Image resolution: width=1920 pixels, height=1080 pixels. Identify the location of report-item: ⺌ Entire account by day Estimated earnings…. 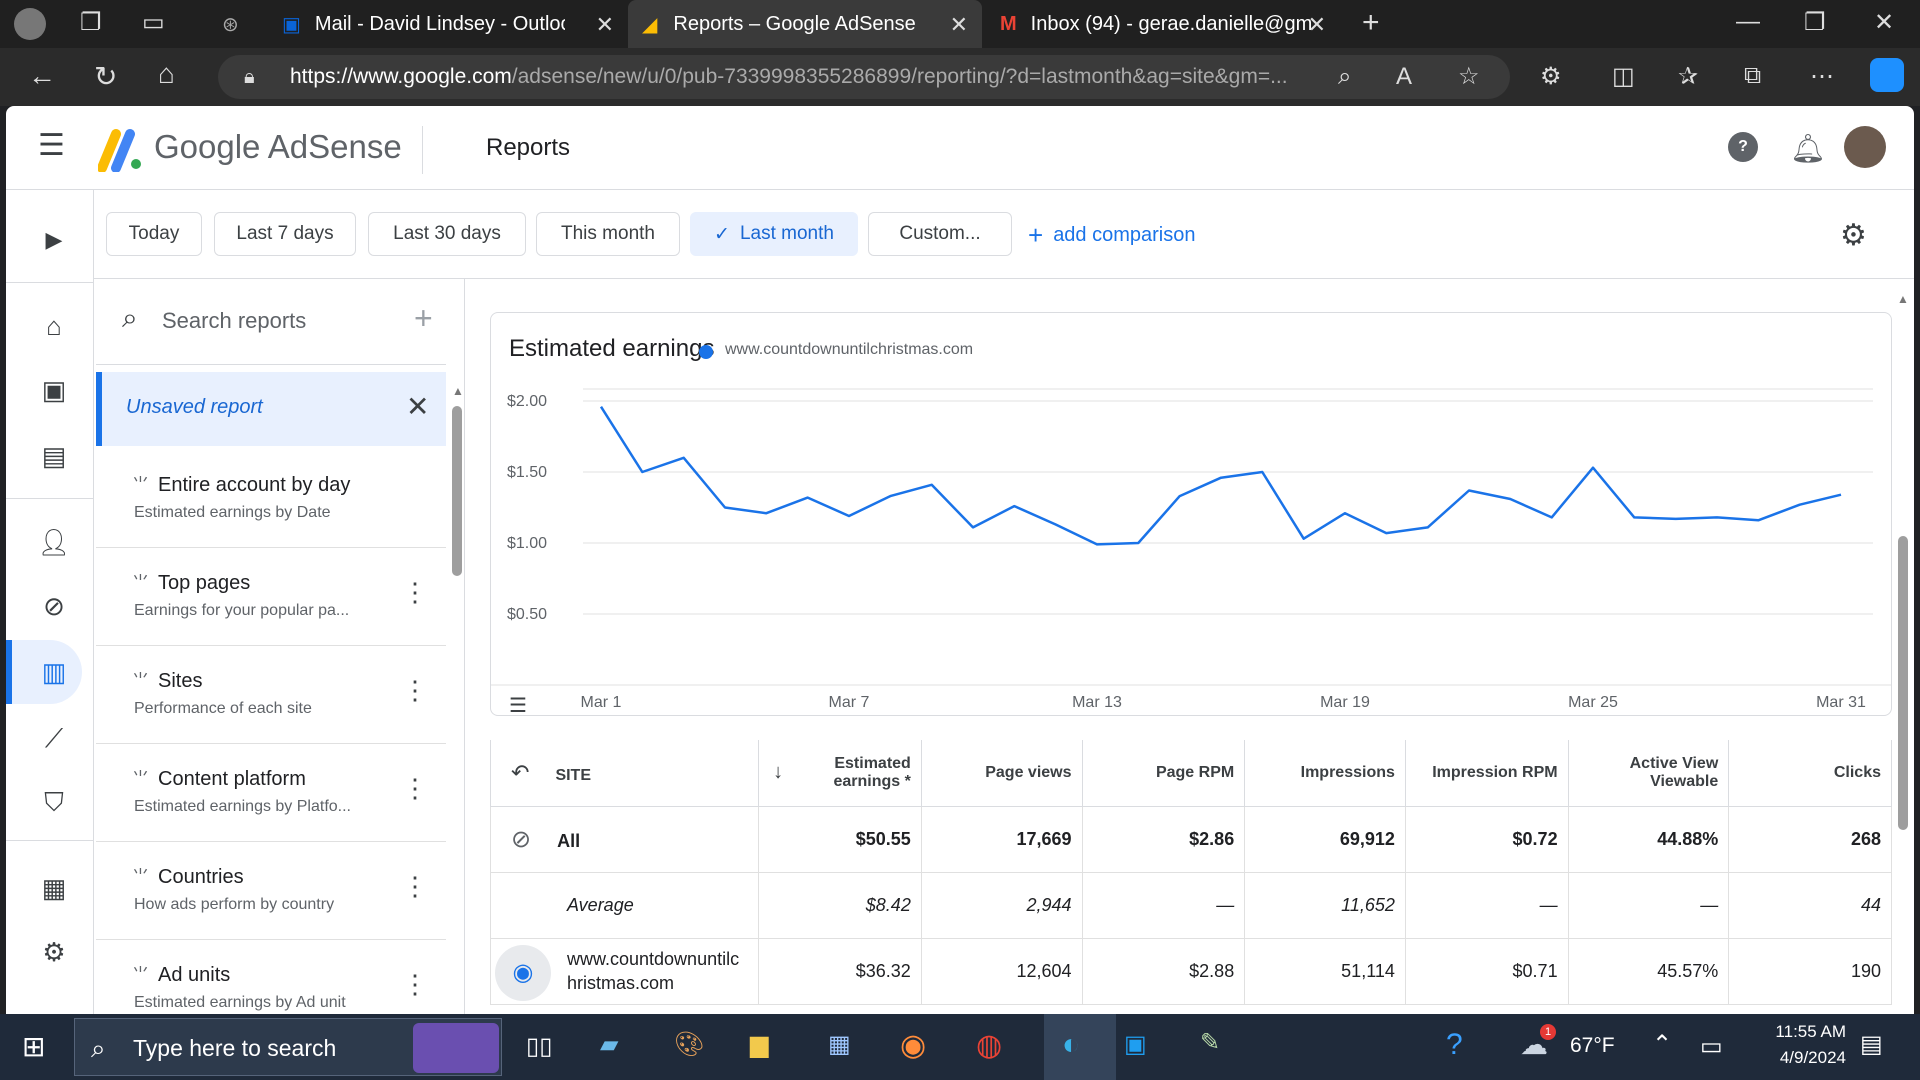
(271, 499).